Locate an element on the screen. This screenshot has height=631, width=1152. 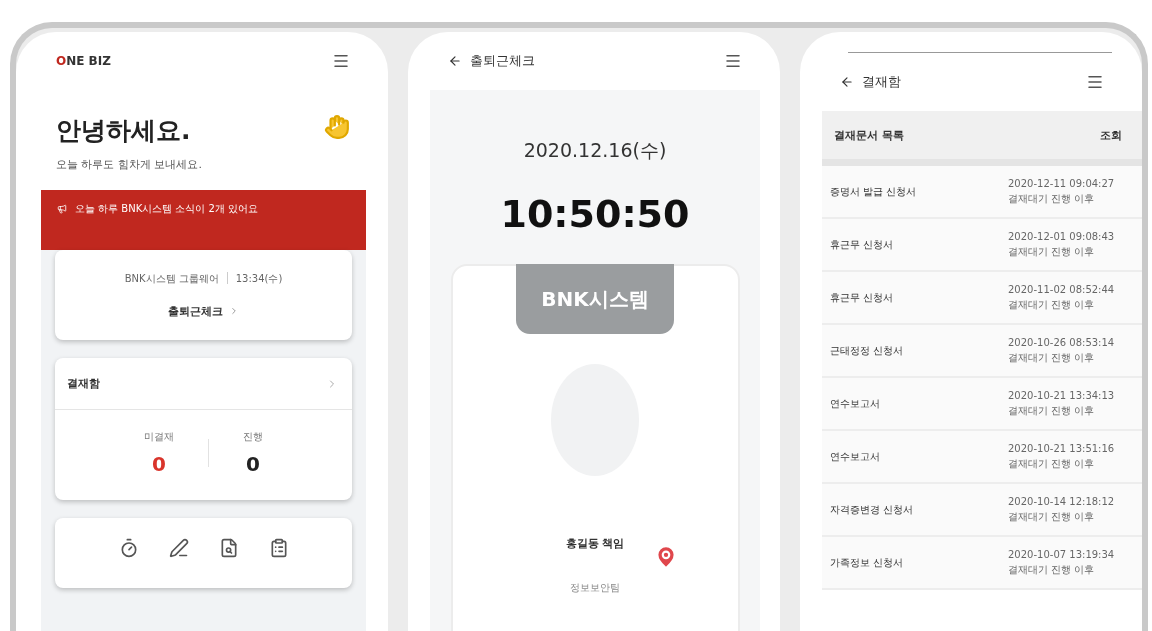
greeting-subtitle: 오늘 하루도 힘차게 보내세요. is located at coordinates (129, 164).